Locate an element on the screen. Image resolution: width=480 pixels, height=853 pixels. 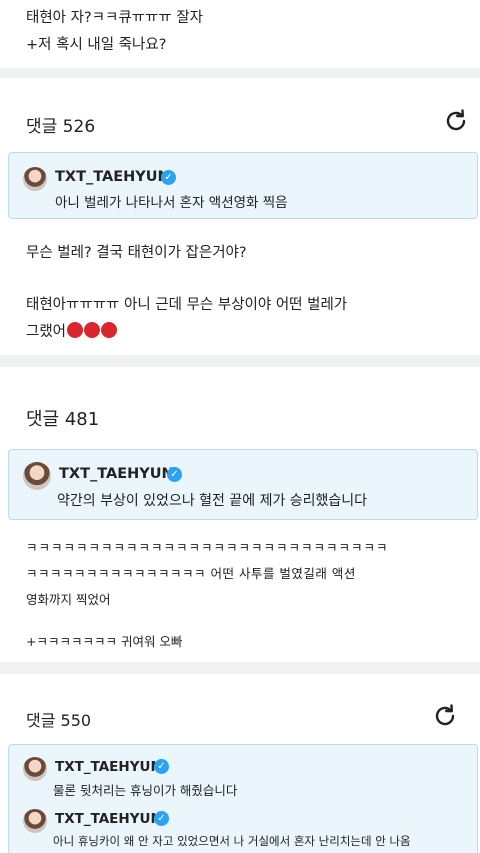
comment-count: 댓글 526 is located at coordinates (61, 127).